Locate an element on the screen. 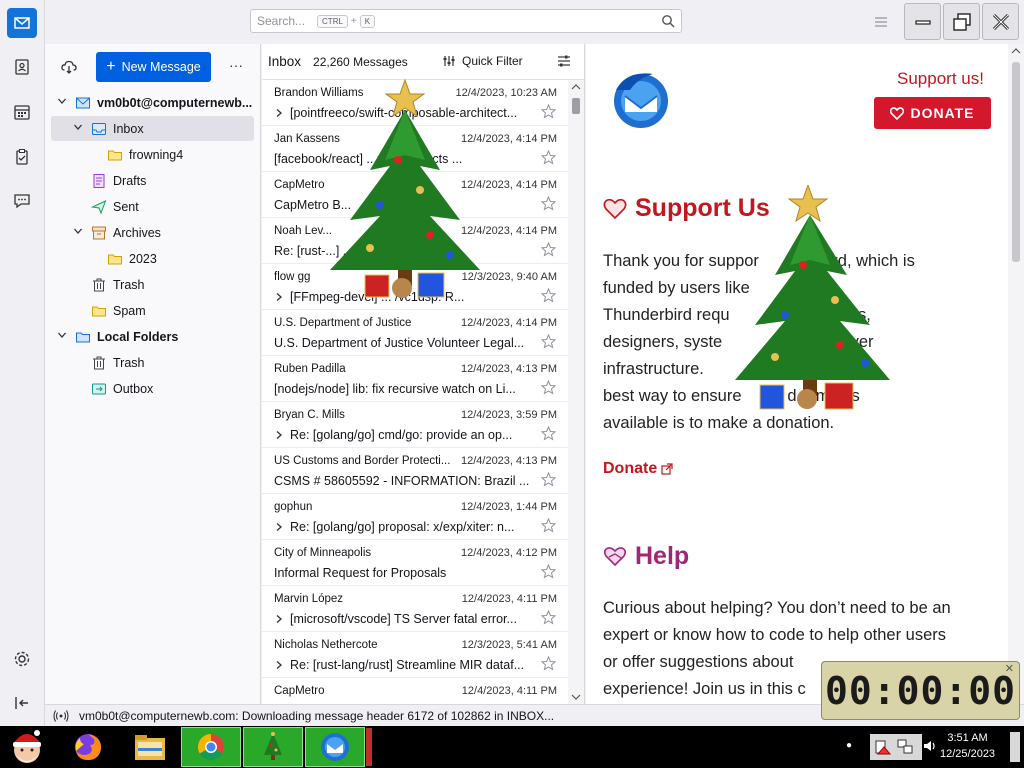  folder-item: Archives is located at coordinates (152, 232).